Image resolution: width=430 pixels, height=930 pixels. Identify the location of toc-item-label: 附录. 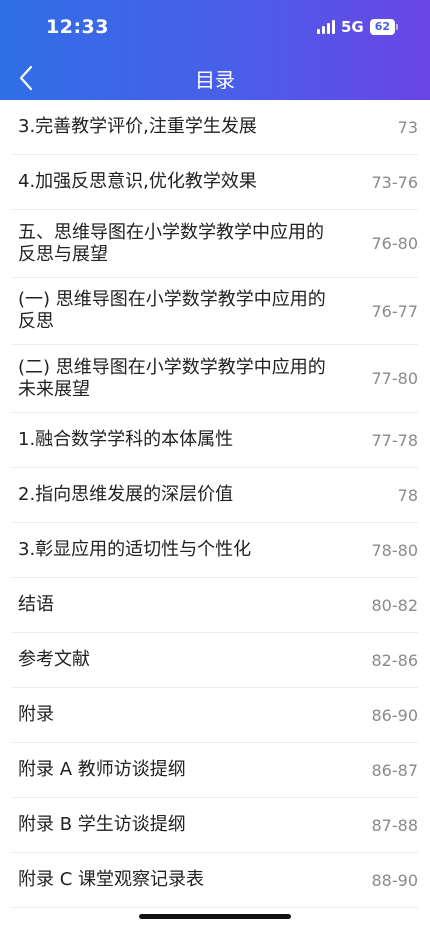
(36, 714).